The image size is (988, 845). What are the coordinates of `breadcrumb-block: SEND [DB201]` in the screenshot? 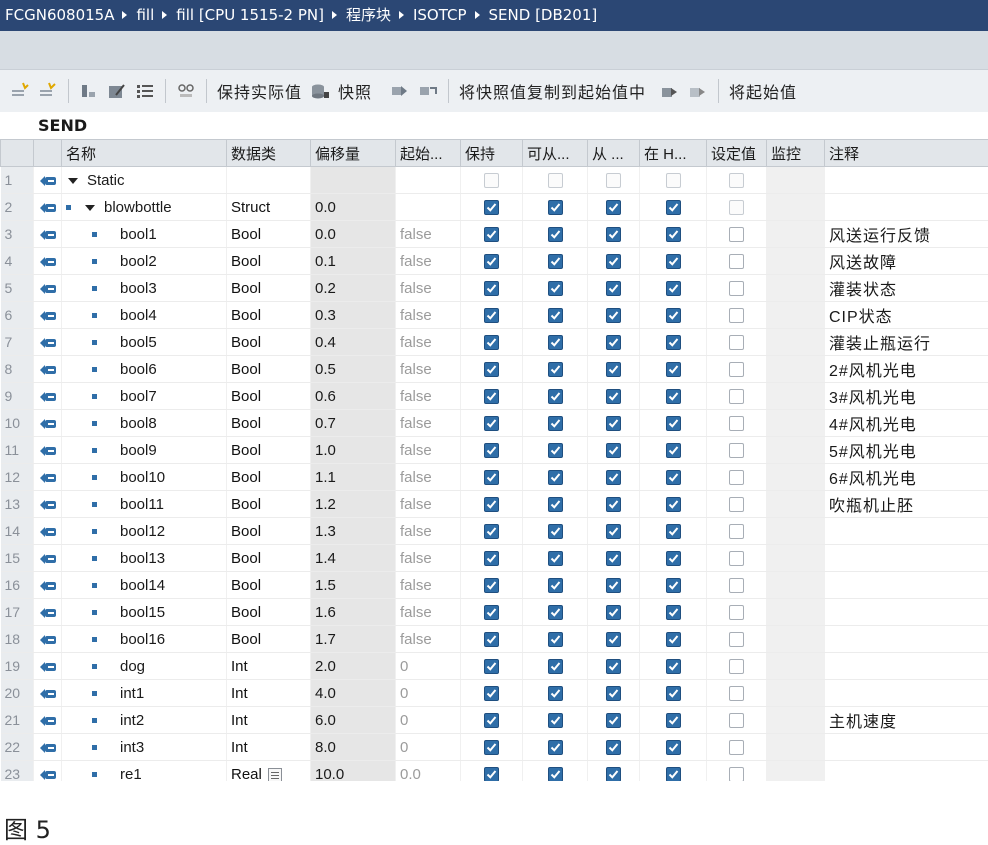 It's located at (543, 15).